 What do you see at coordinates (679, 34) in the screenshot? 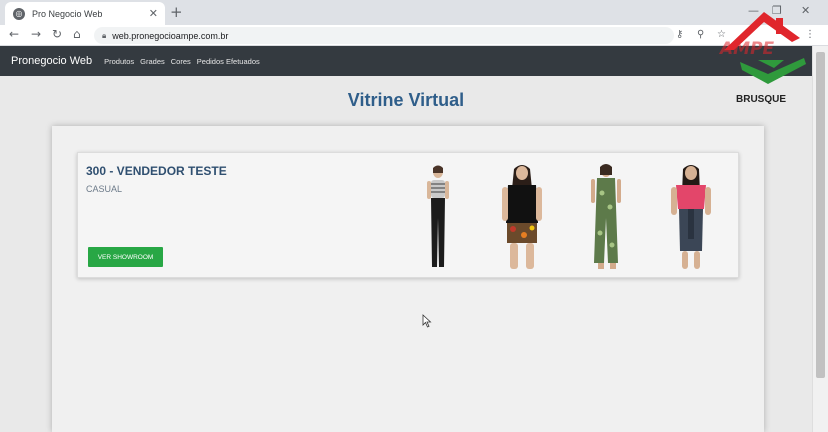
I see `key-icon: ⚷` at bounding box center [679, 34].